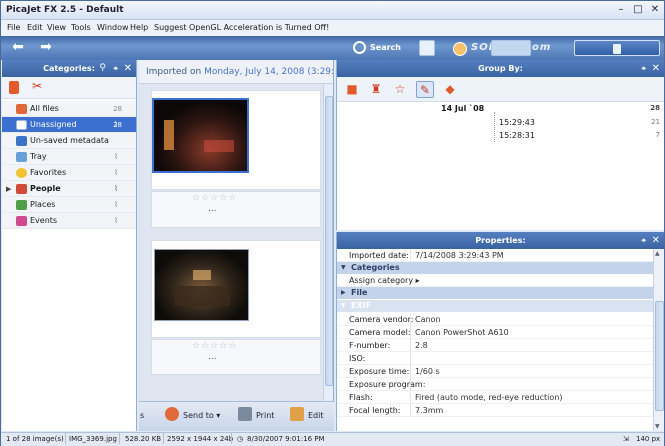 This screenshot has width=665, height=446. What do you see at coordinates (425, 89) in the screenshot?
I see `date-group-icon: ✎` at bounding box center [425, 89].